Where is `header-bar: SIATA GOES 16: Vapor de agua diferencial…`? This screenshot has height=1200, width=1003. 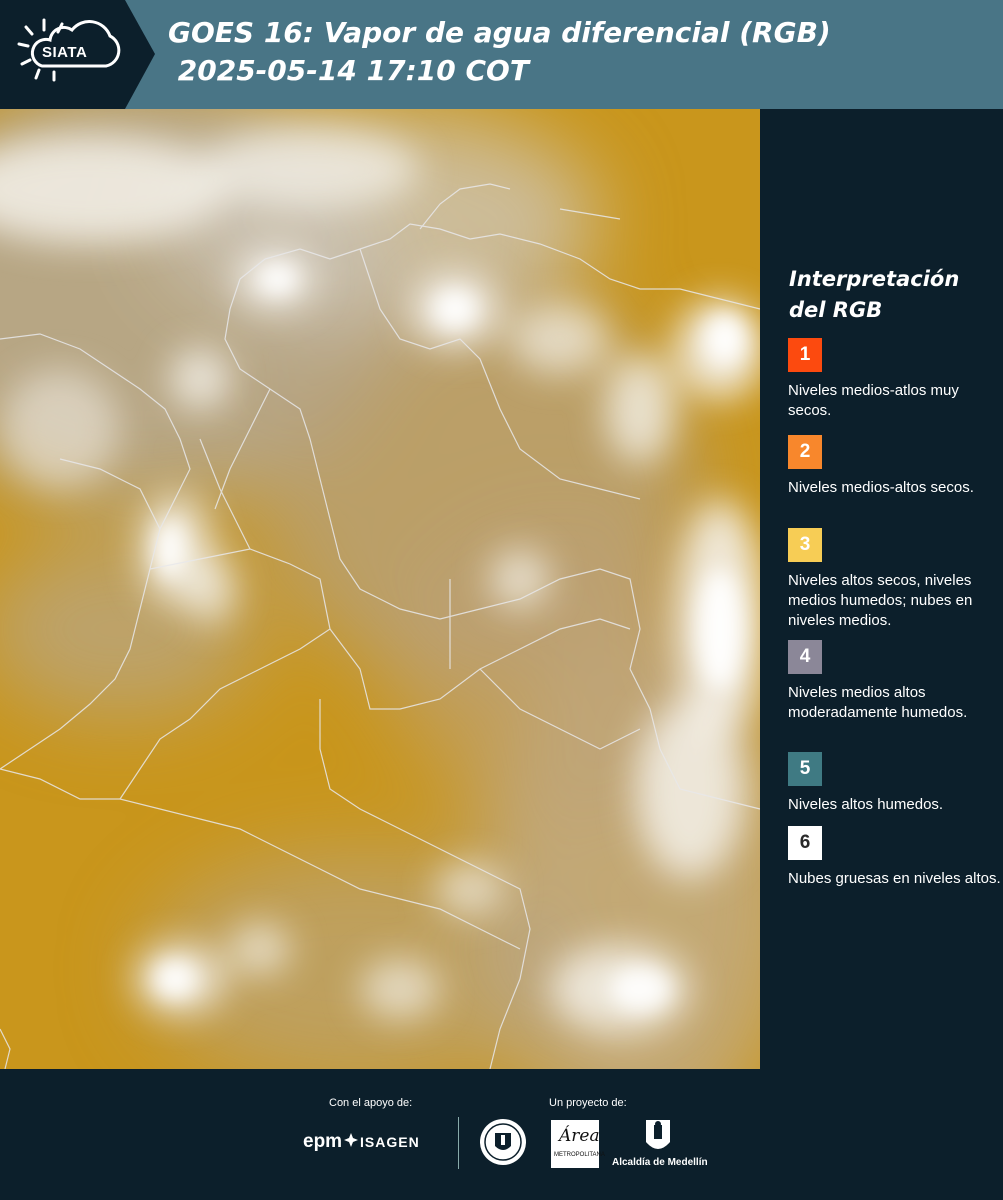 header-bar: SIATA GOES 16: Vapor de agua diferencial… is located at coordinates (501, 54).